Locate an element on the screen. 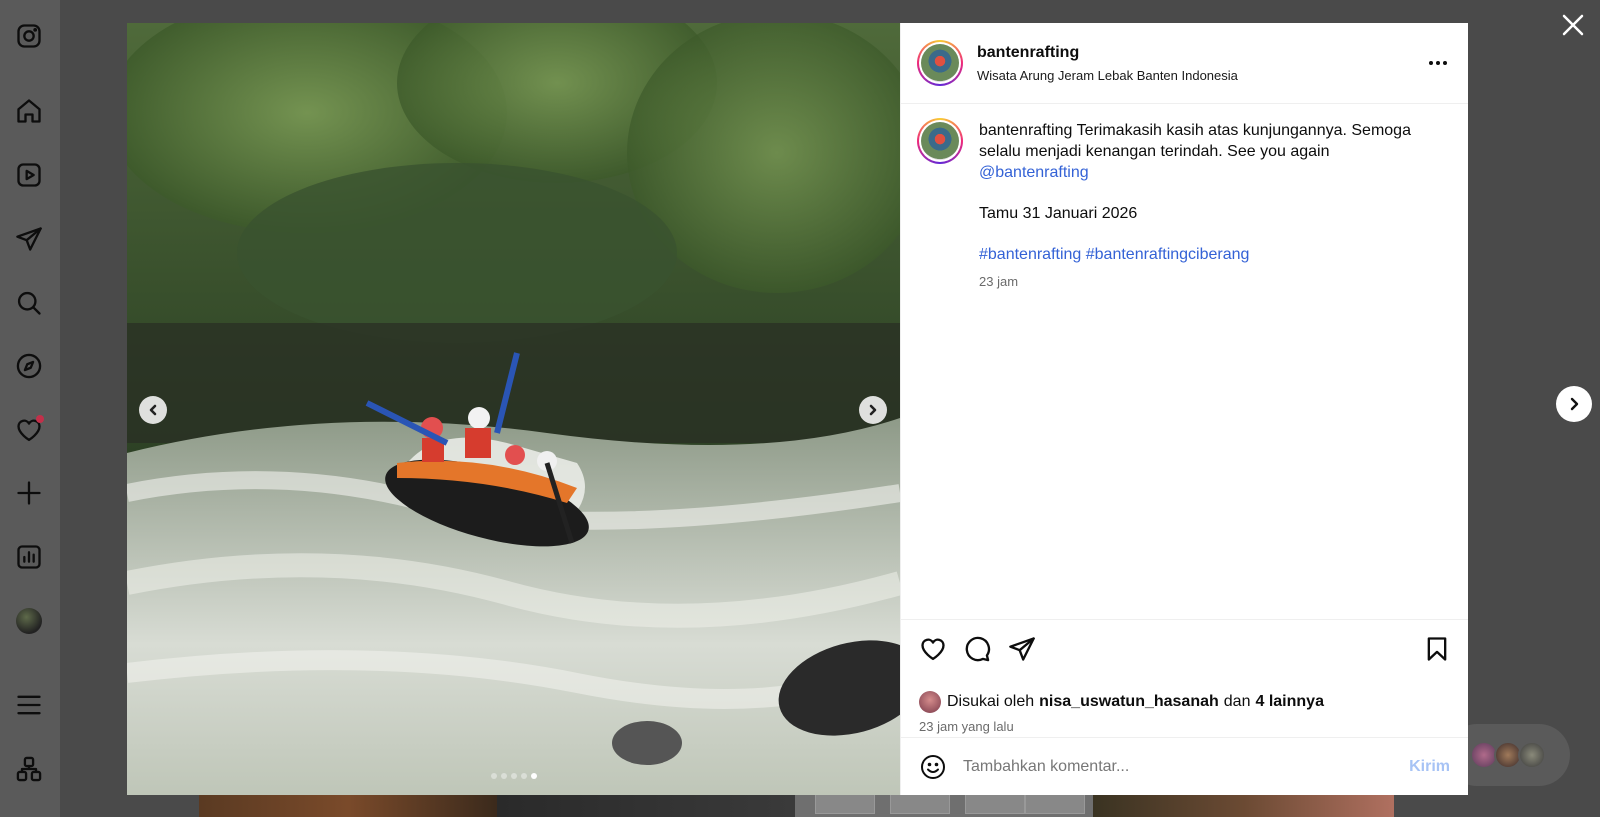 This screenshot has height=817, width=1600. instagram-logo-icon is located at coordinates (29, 36).